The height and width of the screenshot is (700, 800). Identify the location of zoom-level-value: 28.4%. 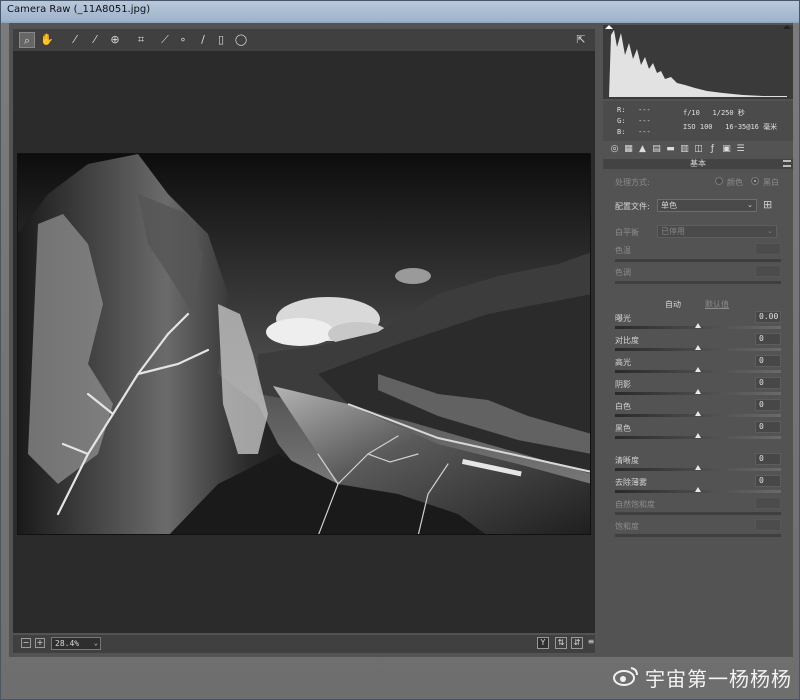
(67, 643).